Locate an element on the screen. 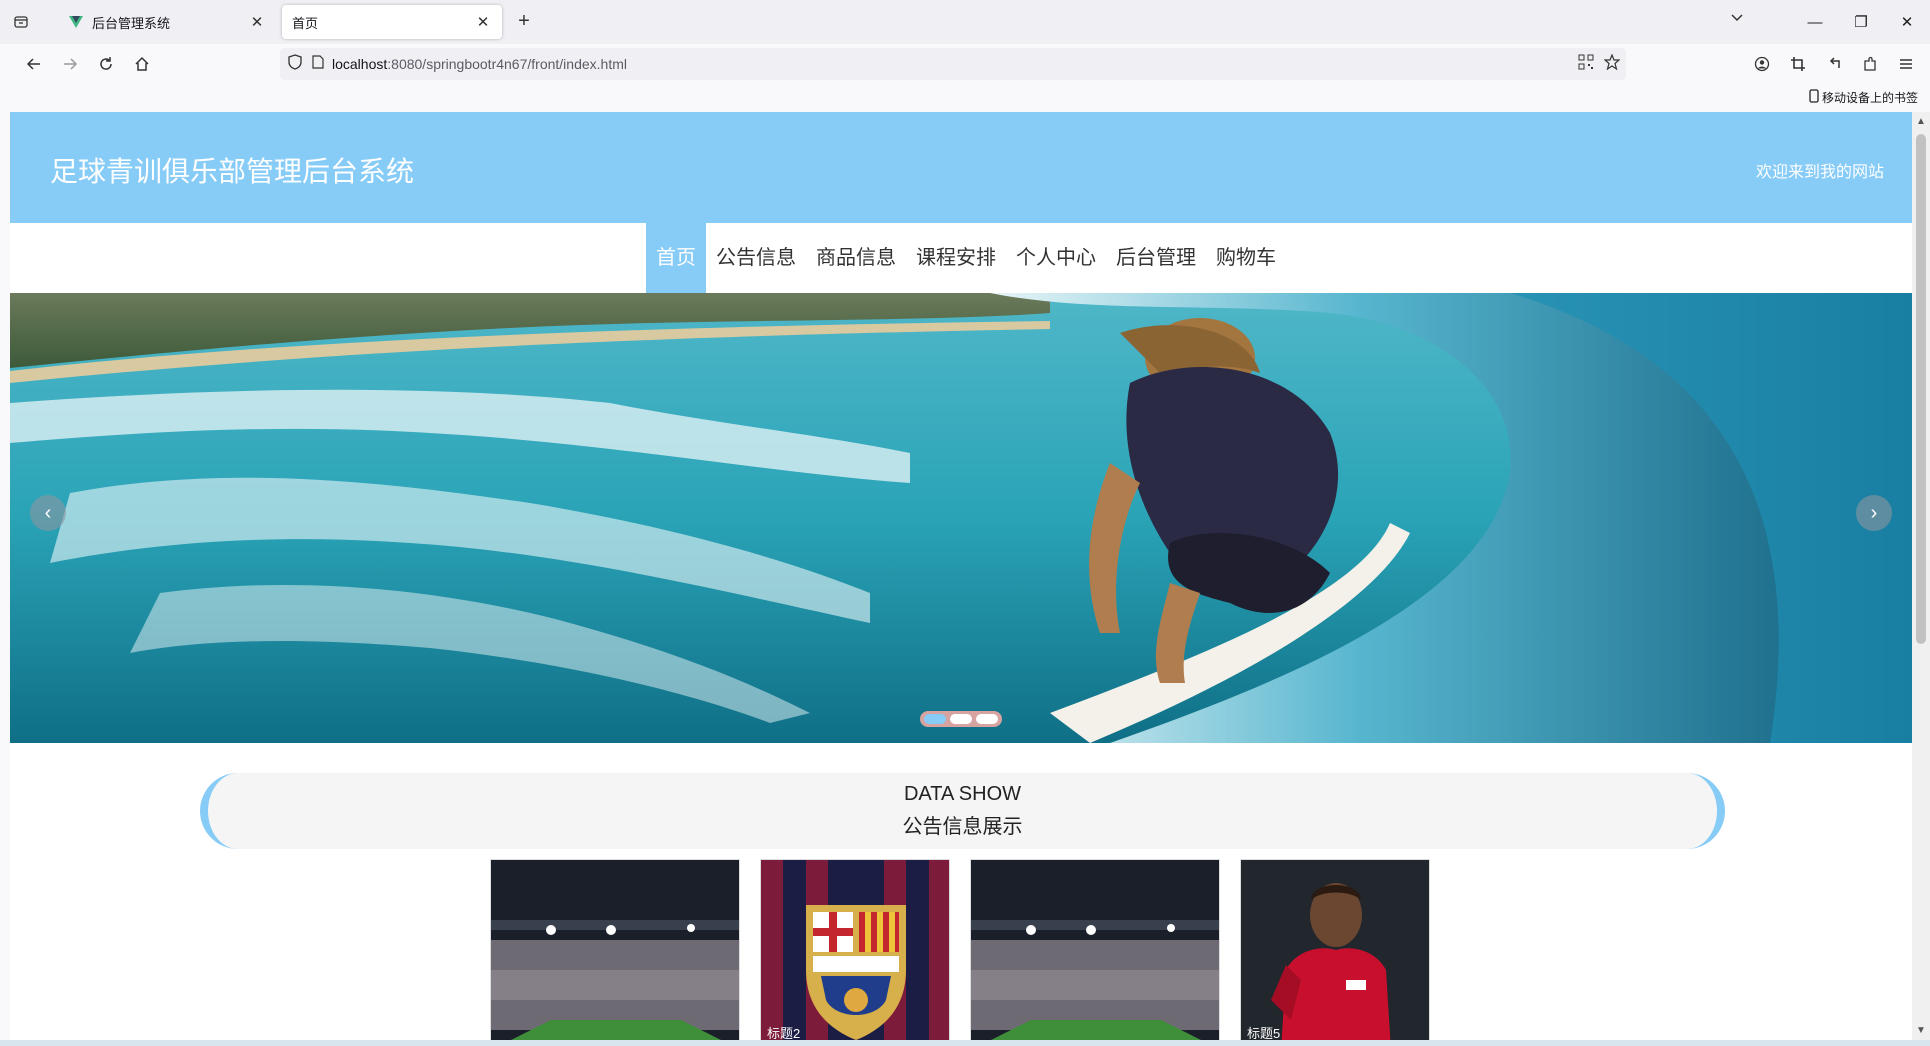 This screenshot has width=1930, height=1046. notice-card: 标题5 is located at coordinates (1335, 949).